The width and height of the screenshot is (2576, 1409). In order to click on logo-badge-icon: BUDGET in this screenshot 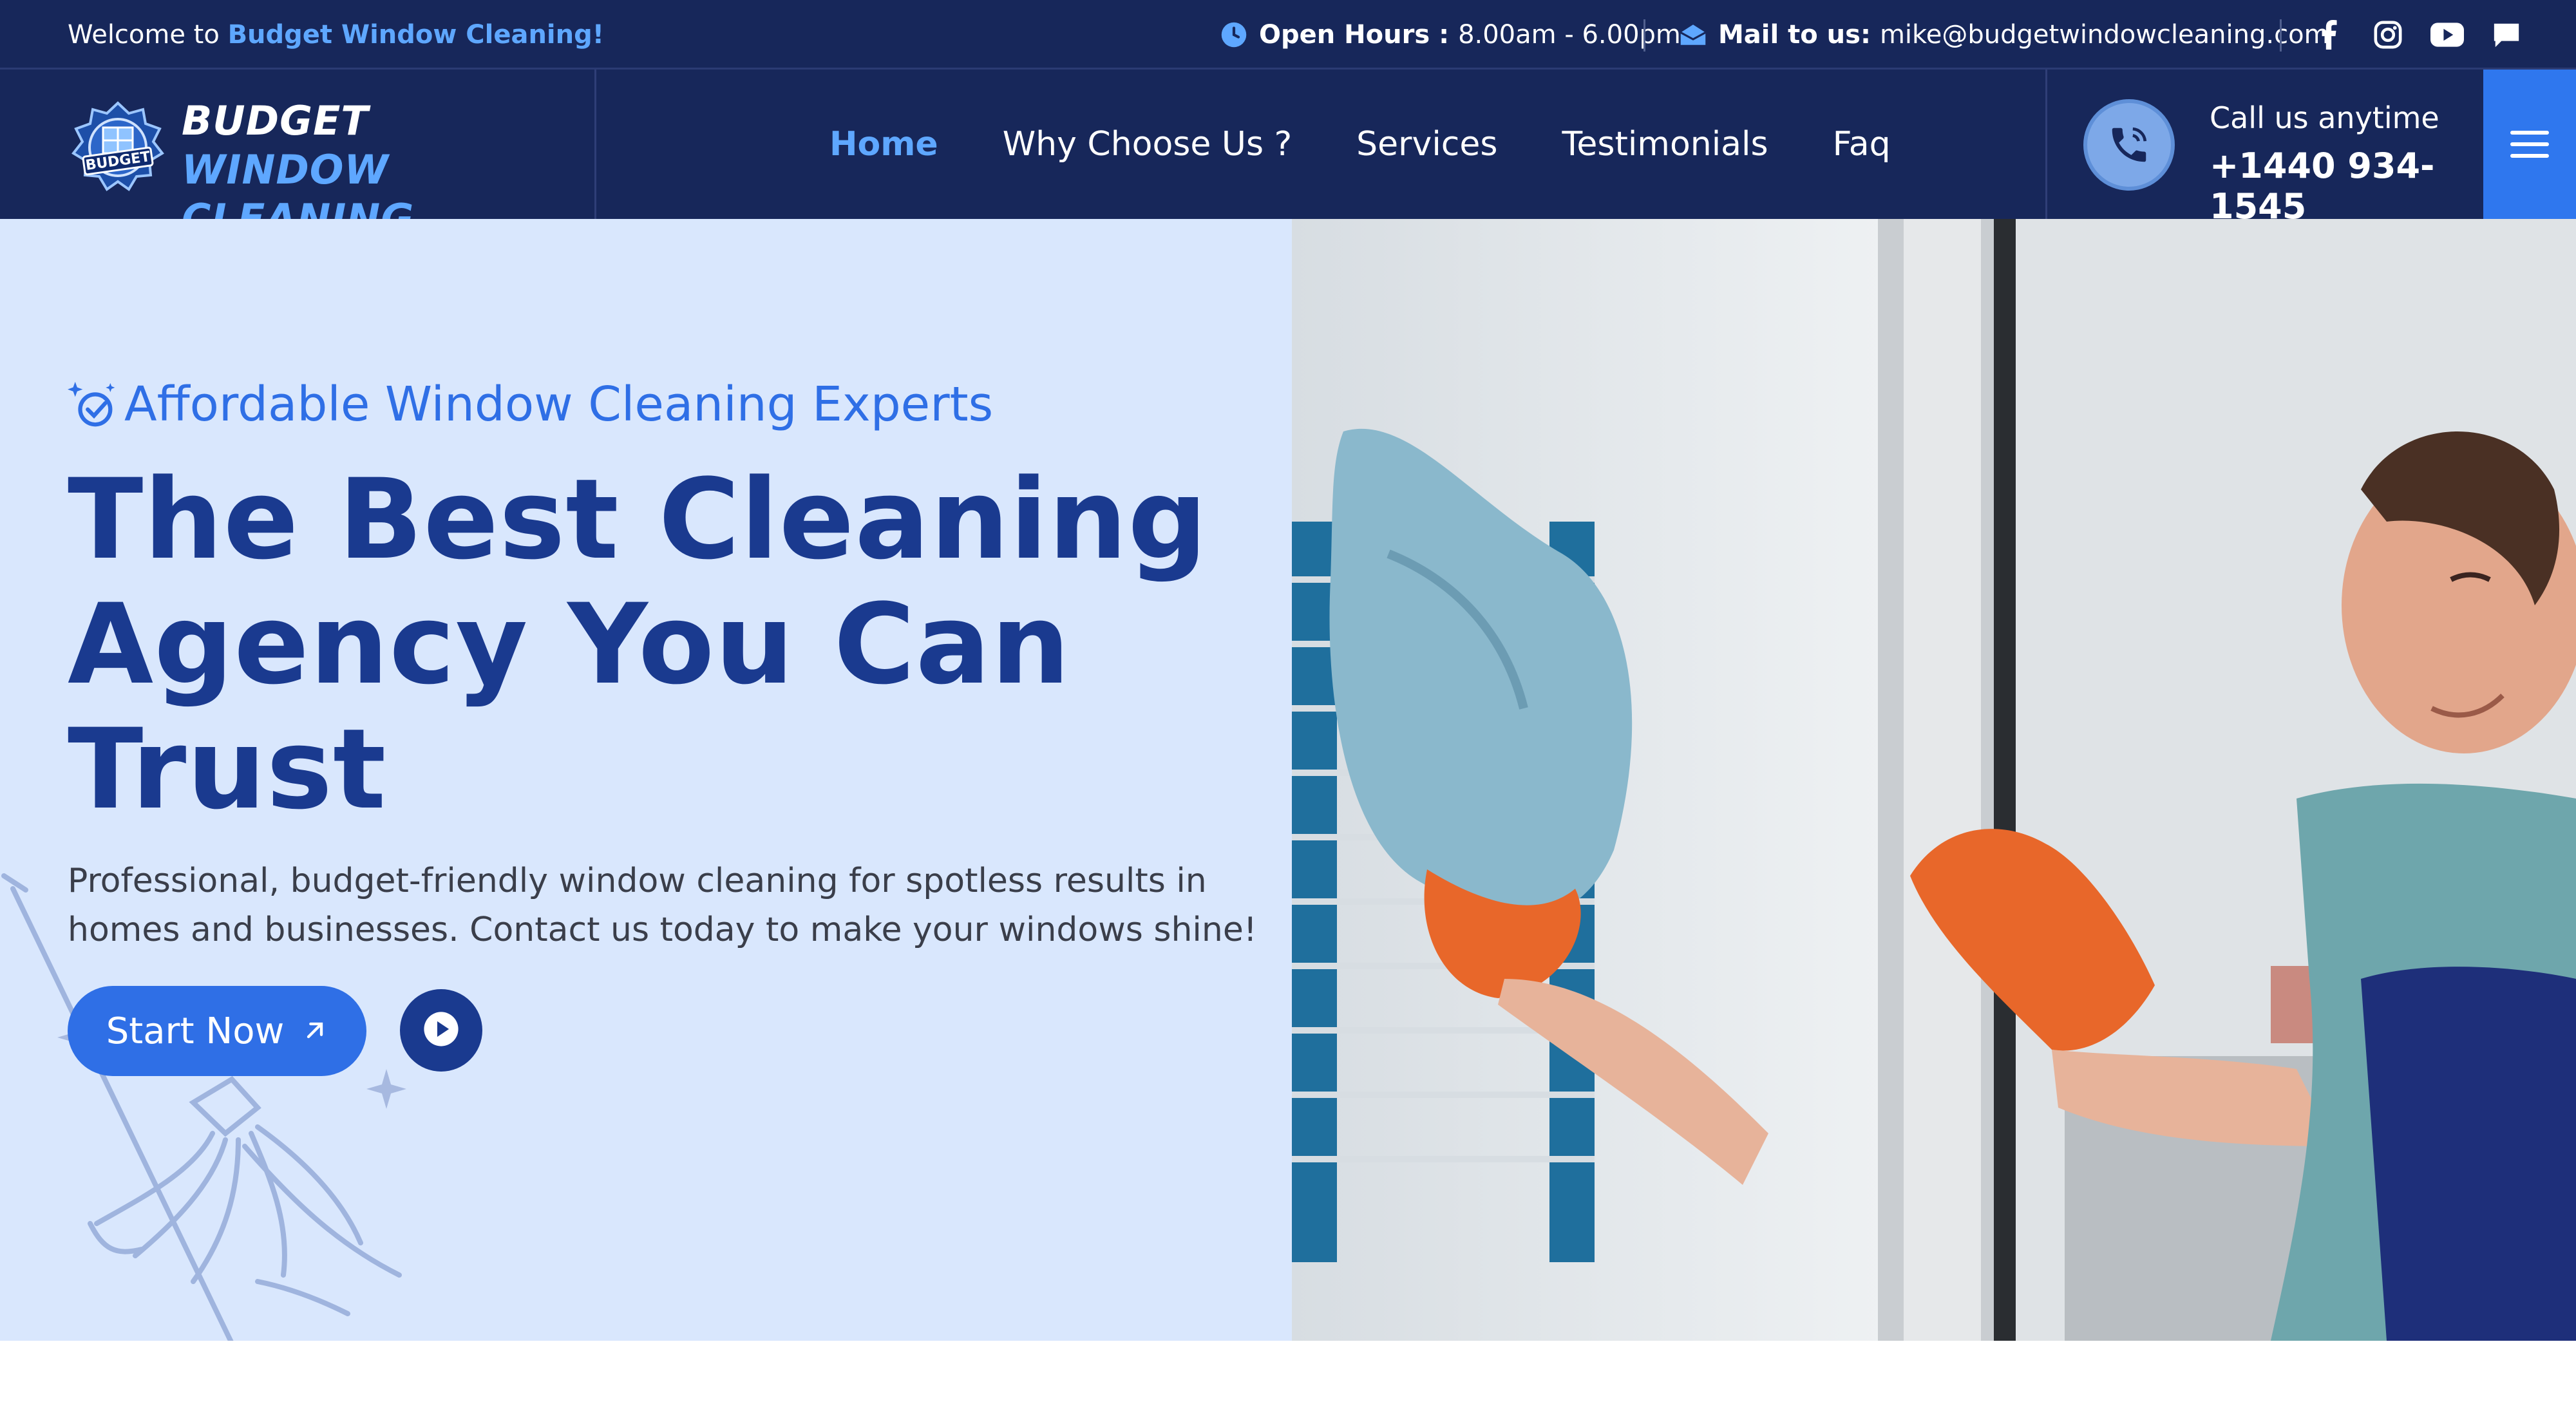, I will do `click(118, 147)`.